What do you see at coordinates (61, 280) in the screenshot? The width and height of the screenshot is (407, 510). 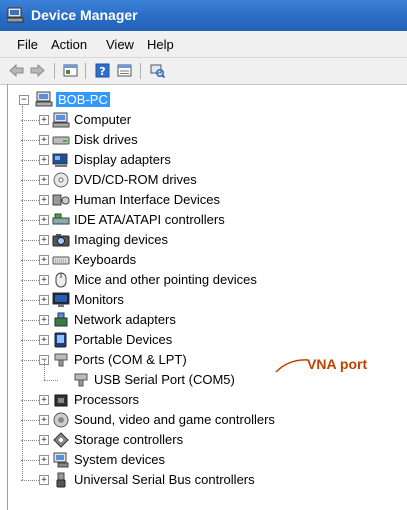 I see `mouse-icon` at bounding box center [61, 280].